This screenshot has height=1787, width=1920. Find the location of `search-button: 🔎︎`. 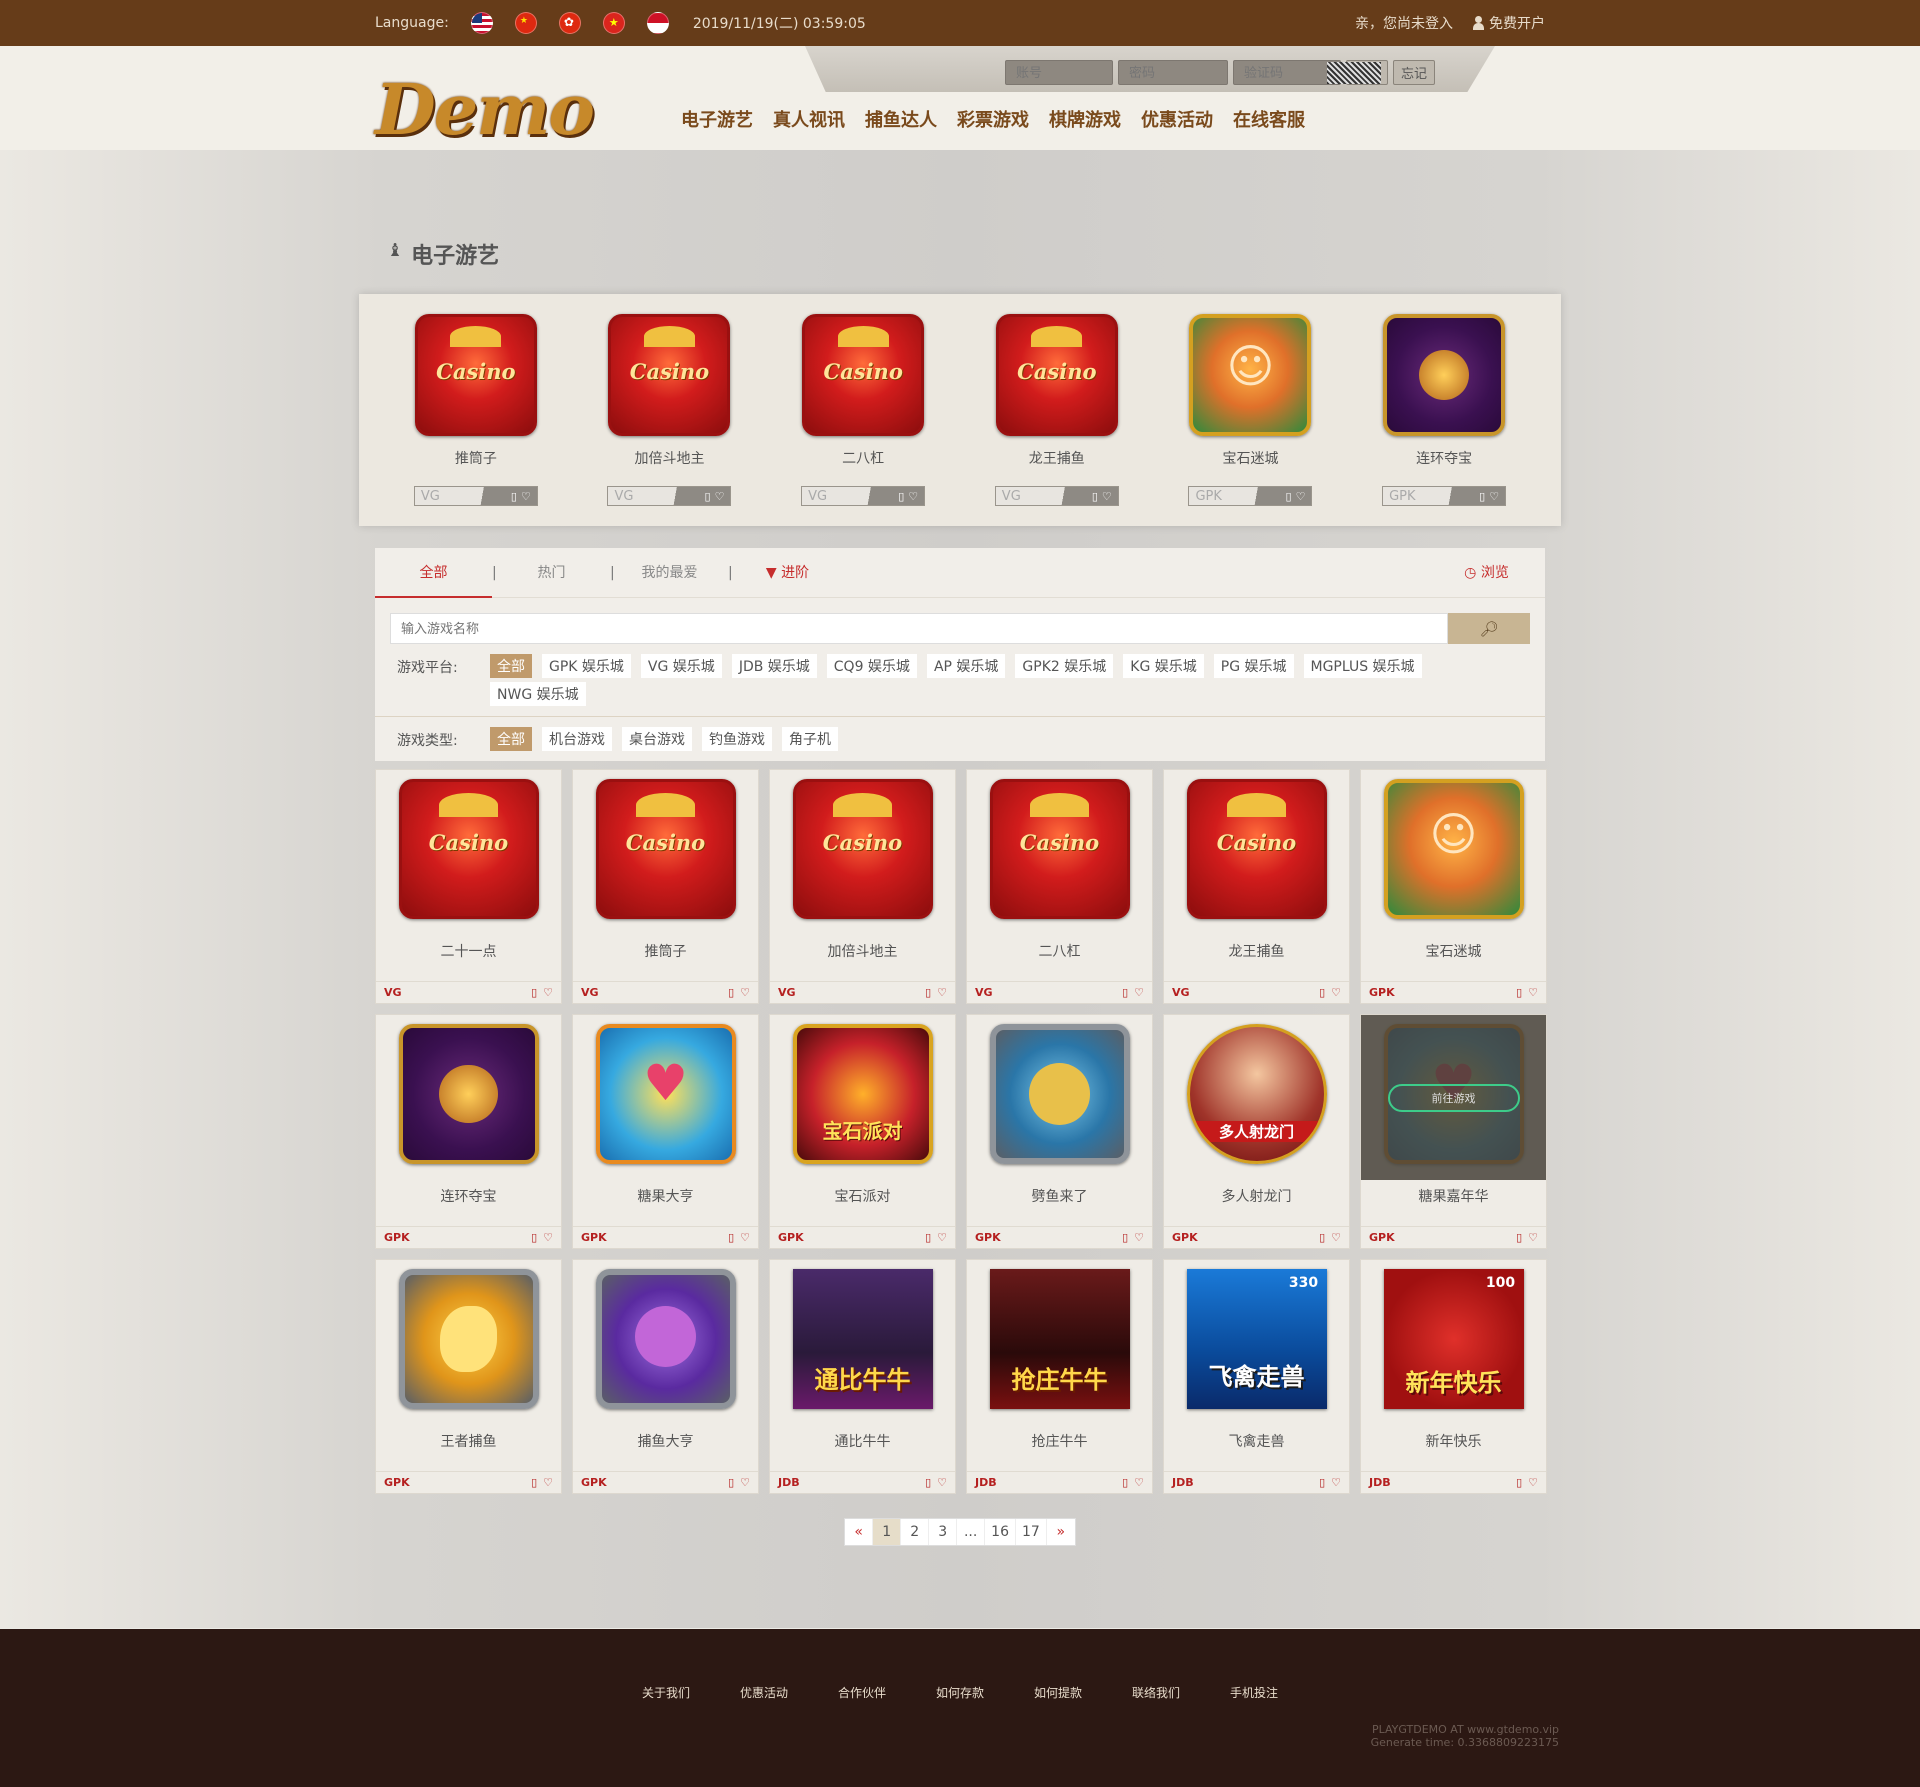

search-button: 🔎︎ is located at coordinates (1489, 628).